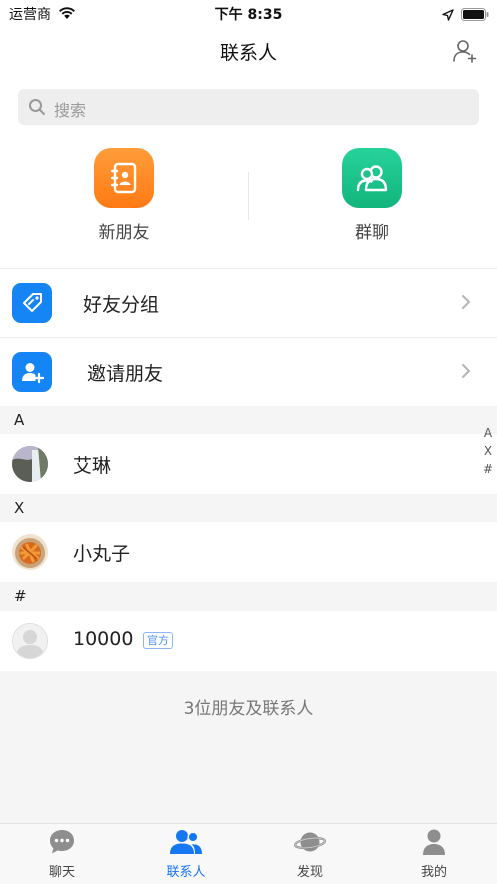 The height and width of the screenshot is (884, 497). What do you see at coordinates (20, 596) in the screenshot?
I see `section-letter: #` at bounding box center [20, 596].